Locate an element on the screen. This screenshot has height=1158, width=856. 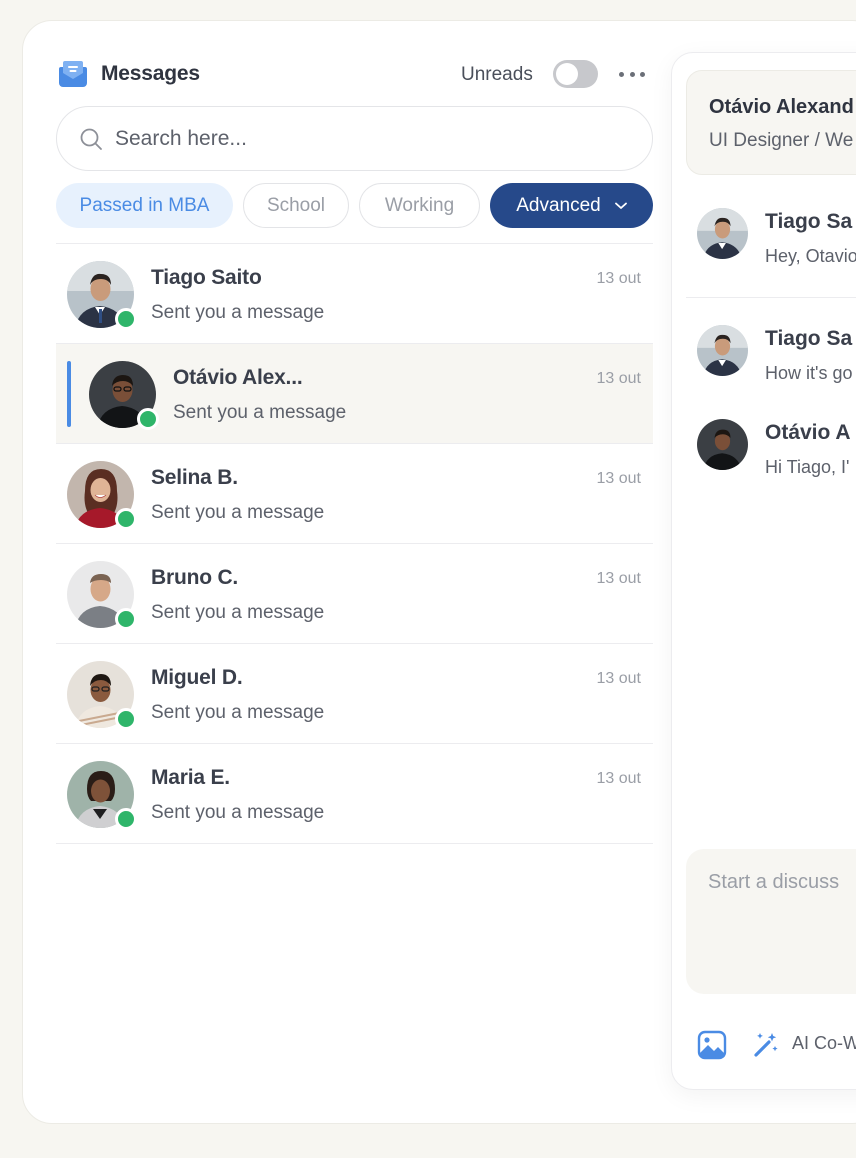
image-upload-icon is located at coordinates (712, 1045).